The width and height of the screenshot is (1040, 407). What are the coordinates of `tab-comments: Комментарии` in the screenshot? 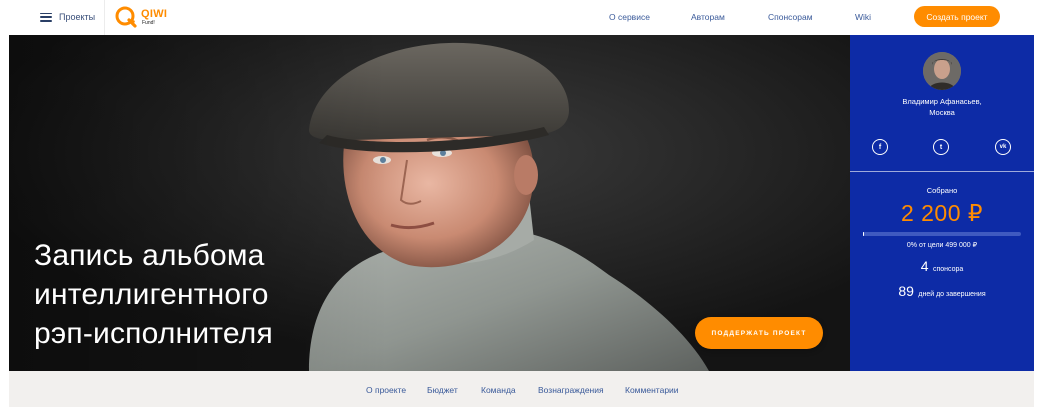 It's located at (652, 390).